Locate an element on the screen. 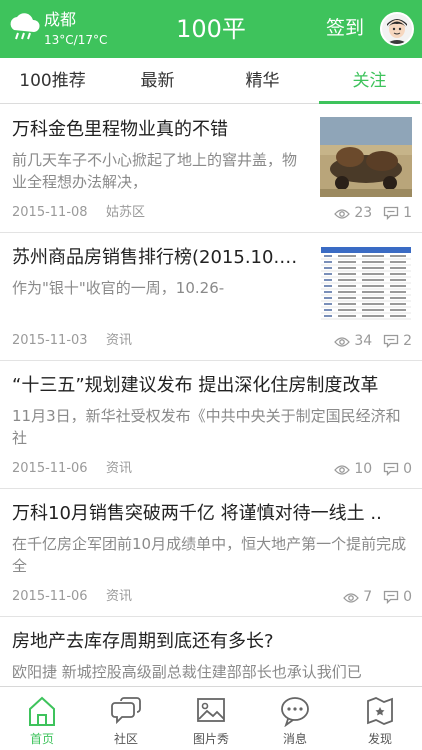 The height and width of the screenshot is (750, 422). picture-icon is located at coordinates (211, 710).